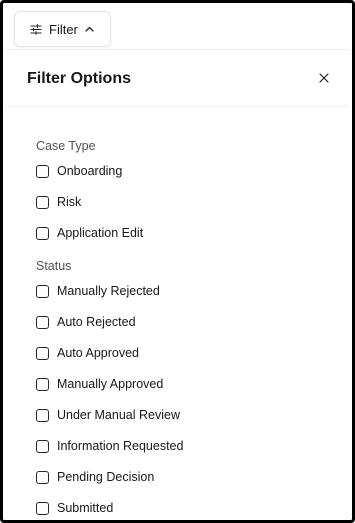 Image resolution: width=355 pixels, height=523 pixels. I want to click on option-pending-decision: Pending Decision, so click(95, 477).